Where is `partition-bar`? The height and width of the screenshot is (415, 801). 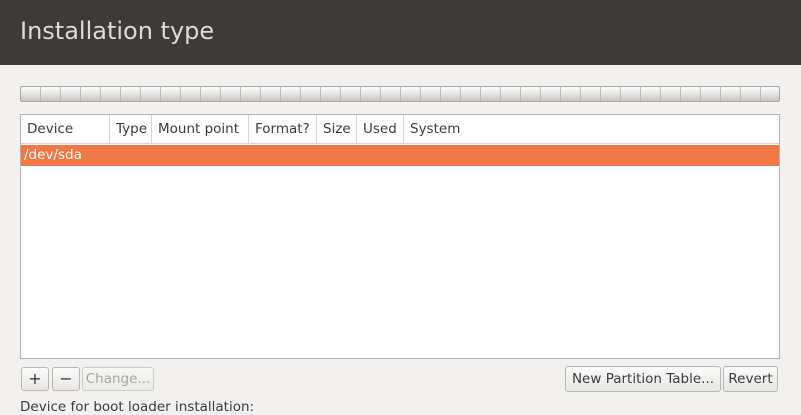
partition-bar is located at coordinates (400, 94).